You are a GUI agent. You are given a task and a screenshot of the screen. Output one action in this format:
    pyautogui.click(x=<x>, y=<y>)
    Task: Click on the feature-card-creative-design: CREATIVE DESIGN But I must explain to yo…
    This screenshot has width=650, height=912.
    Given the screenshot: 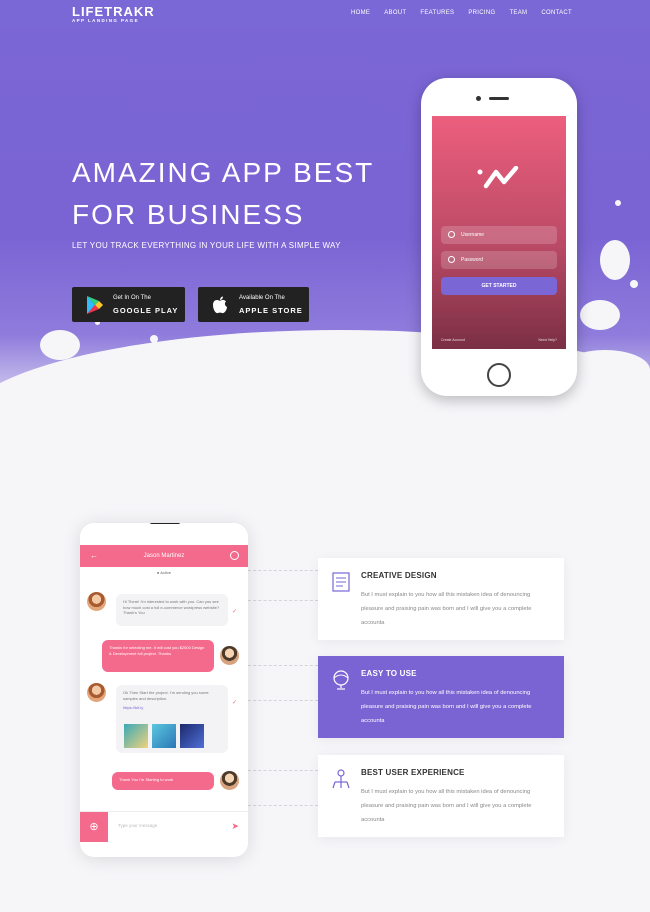 What is the action you would take?
    pyautogui.click(x=441, y=599)
    